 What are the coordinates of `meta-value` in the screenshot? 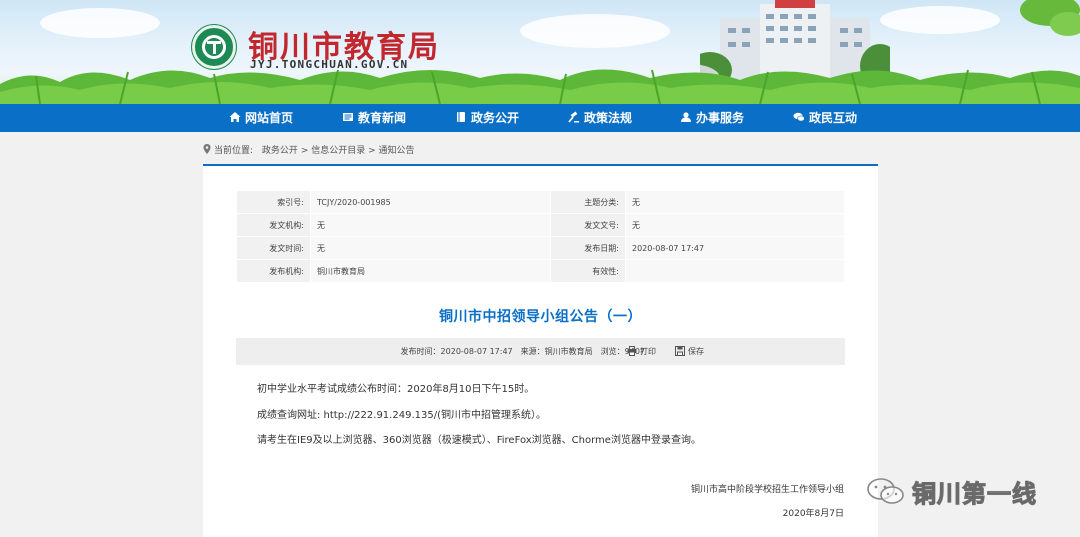 It's located at (735, 271).